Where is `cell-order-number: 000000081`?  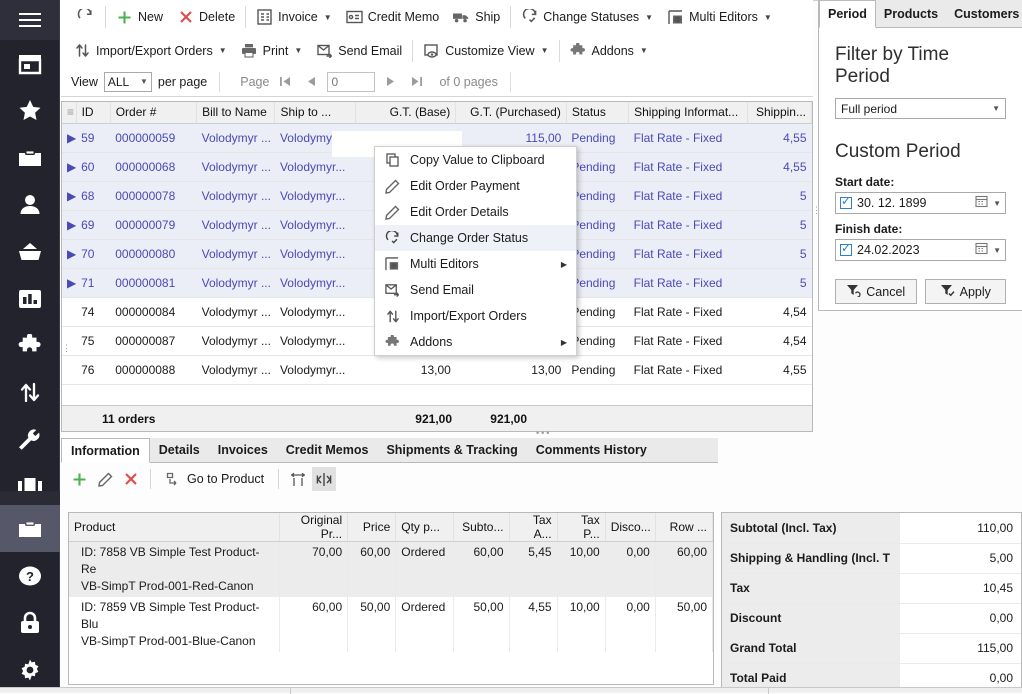 cell-order-number: 000000081 is located at coordinates (153, 283).